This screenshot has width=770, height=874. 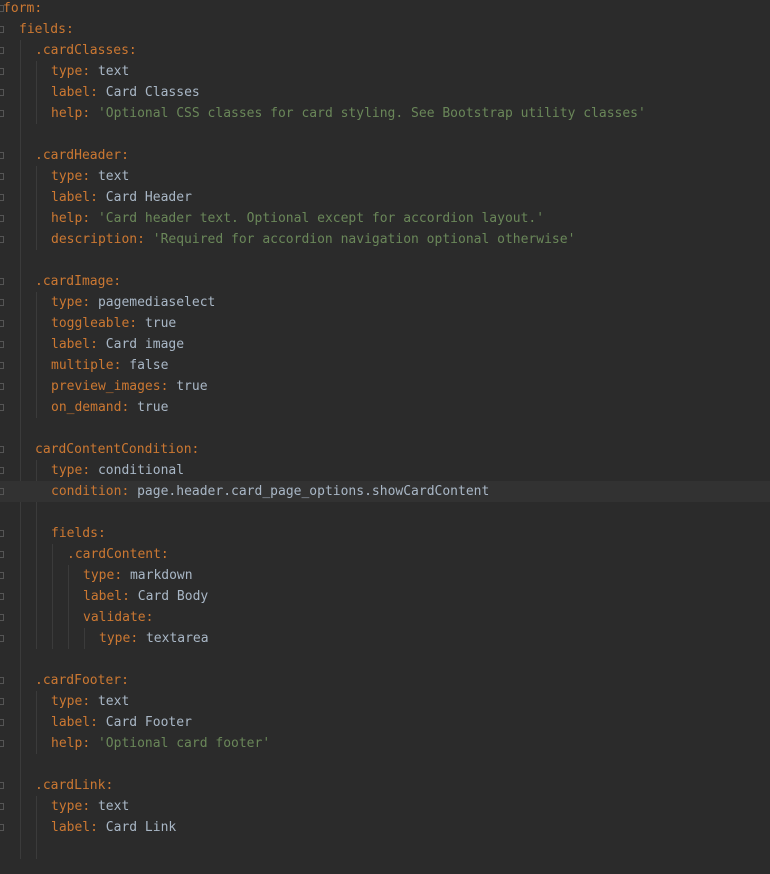 I want to click on yaml-key: cardContentCondition, so click(x=113, y=449).